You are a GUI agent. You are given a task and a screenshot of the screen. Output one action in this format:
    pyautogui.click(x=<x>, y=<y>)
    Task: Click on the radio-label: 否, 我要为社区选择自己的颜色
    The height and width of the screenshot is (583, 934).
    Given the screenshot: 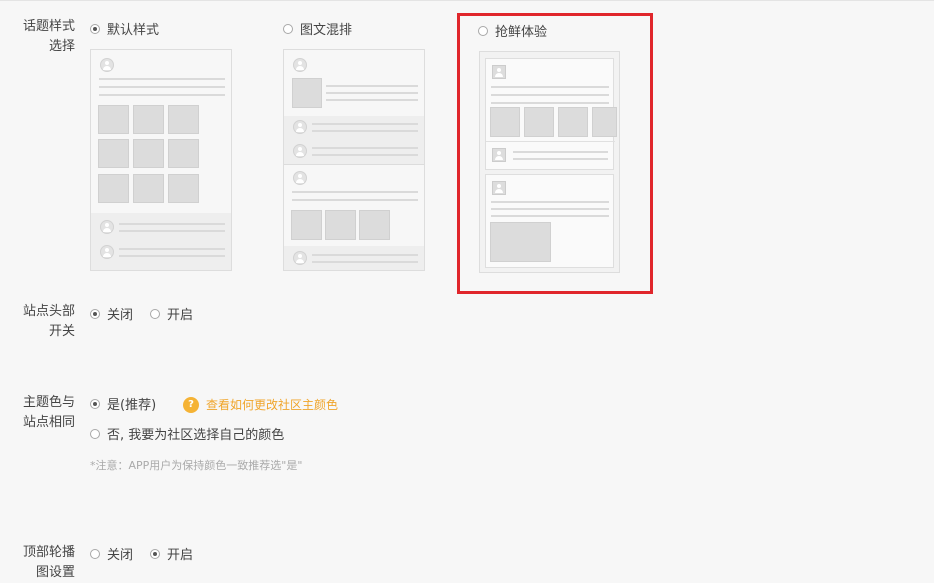 What is the action you would take?
    pyautogui.click(x=196, y=435)
    